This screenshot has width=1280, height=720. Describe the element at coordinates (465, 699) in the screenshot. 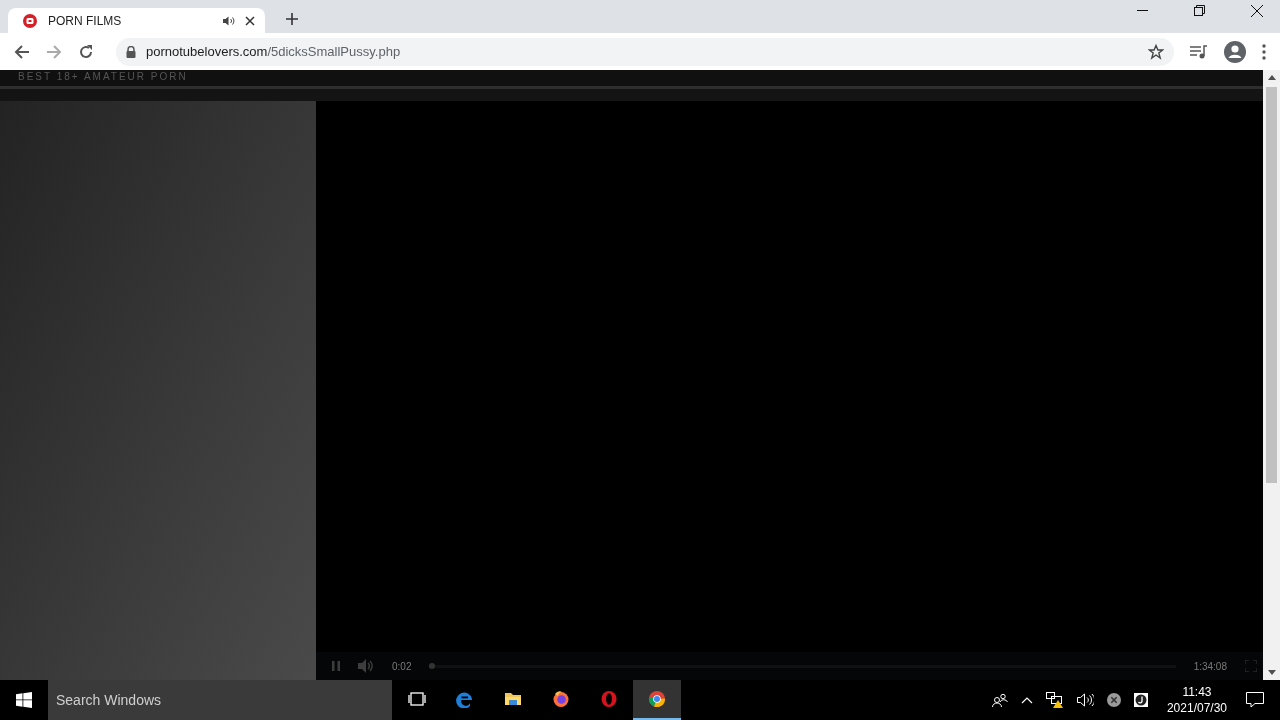

I see `edge-icon` at that location.